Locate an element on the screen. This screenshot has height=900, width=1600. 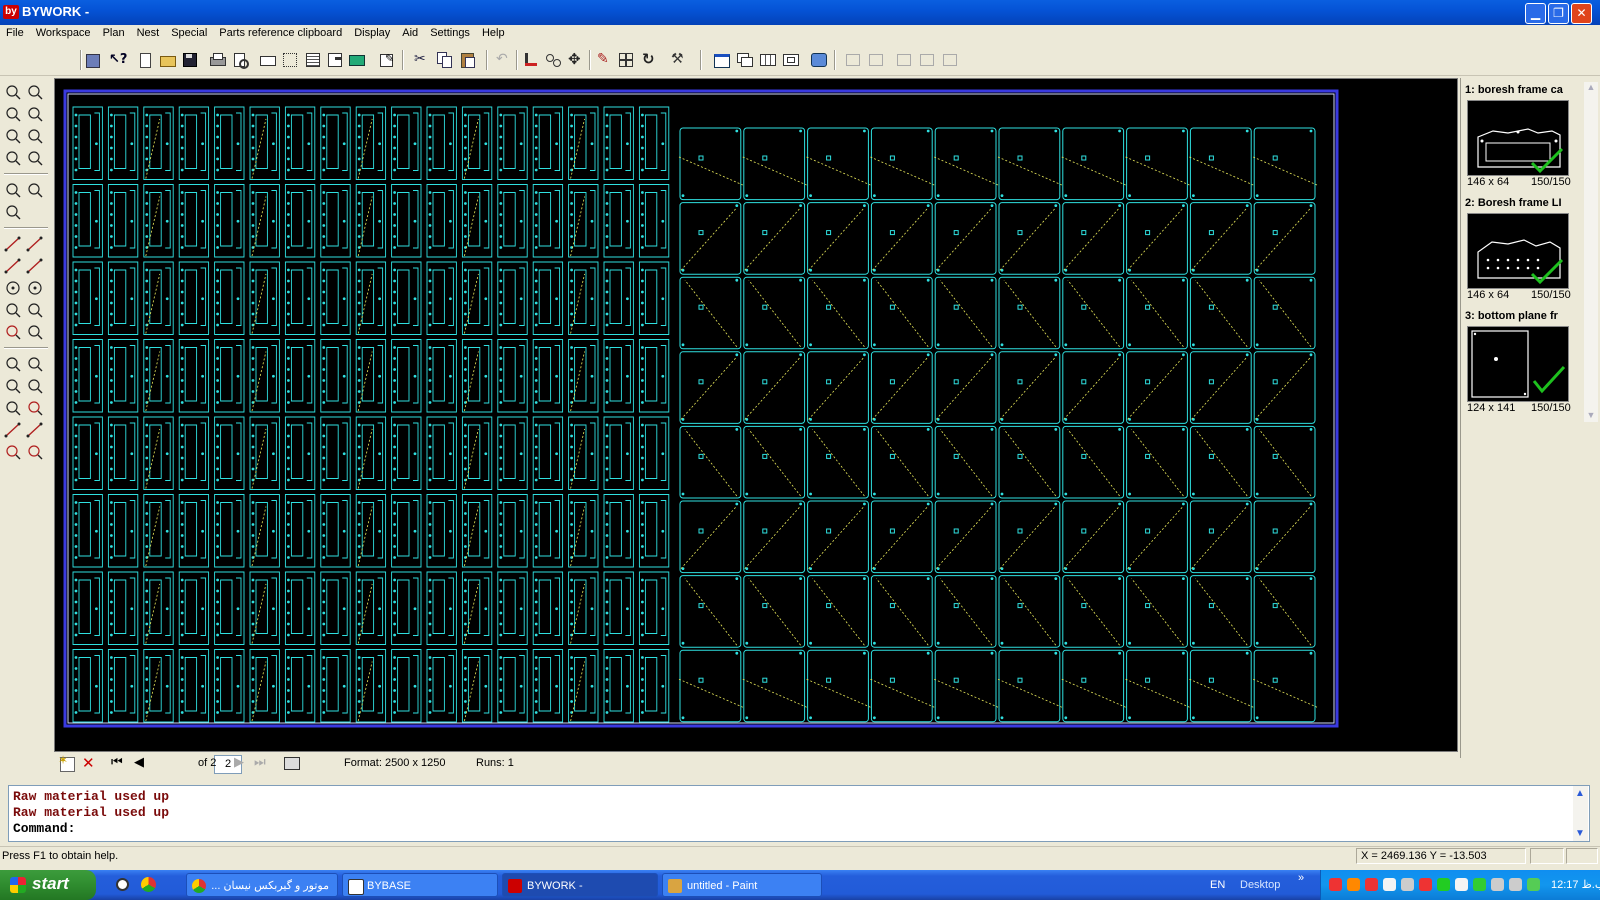
rotate-icon: ↻ is located at coordinates (649, 59).